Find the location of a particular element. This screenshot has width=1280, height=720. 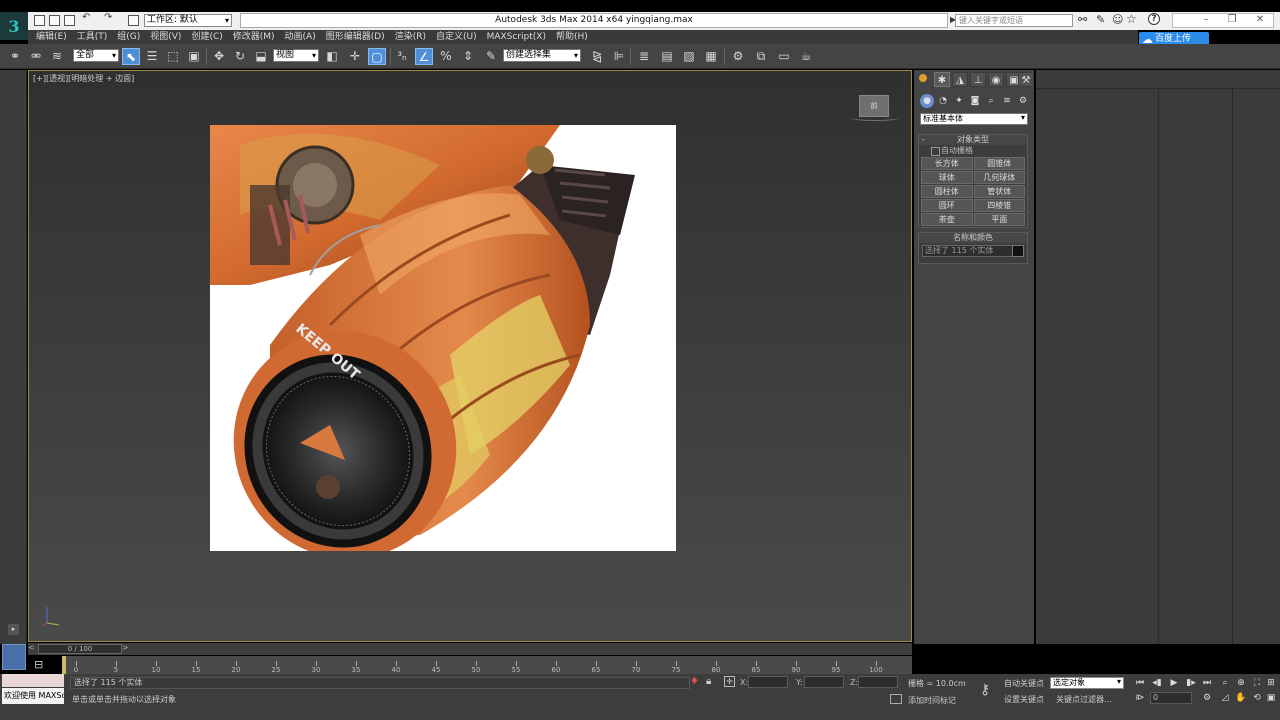

tab-modify-icon: ◮ is located at coordinates (960, 79).